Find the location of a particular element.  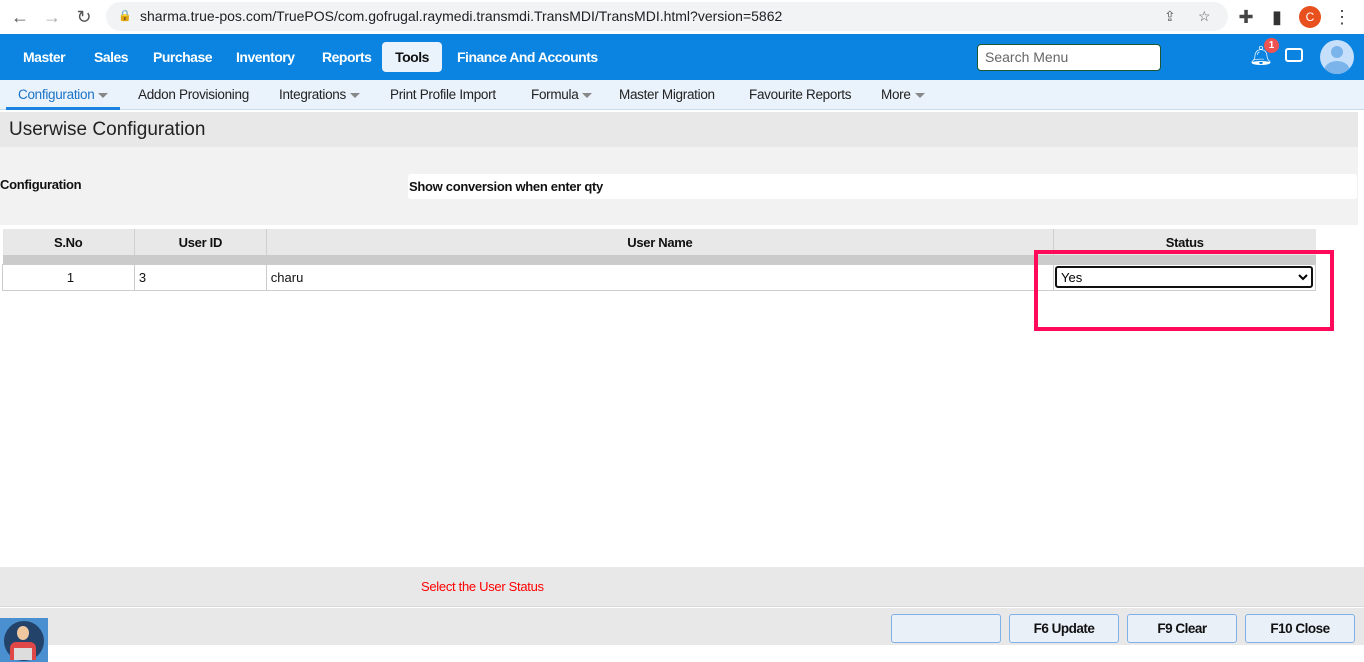

action-bar: F6 Update F9 Clear F10 Close is located at coordinates (682, 626).